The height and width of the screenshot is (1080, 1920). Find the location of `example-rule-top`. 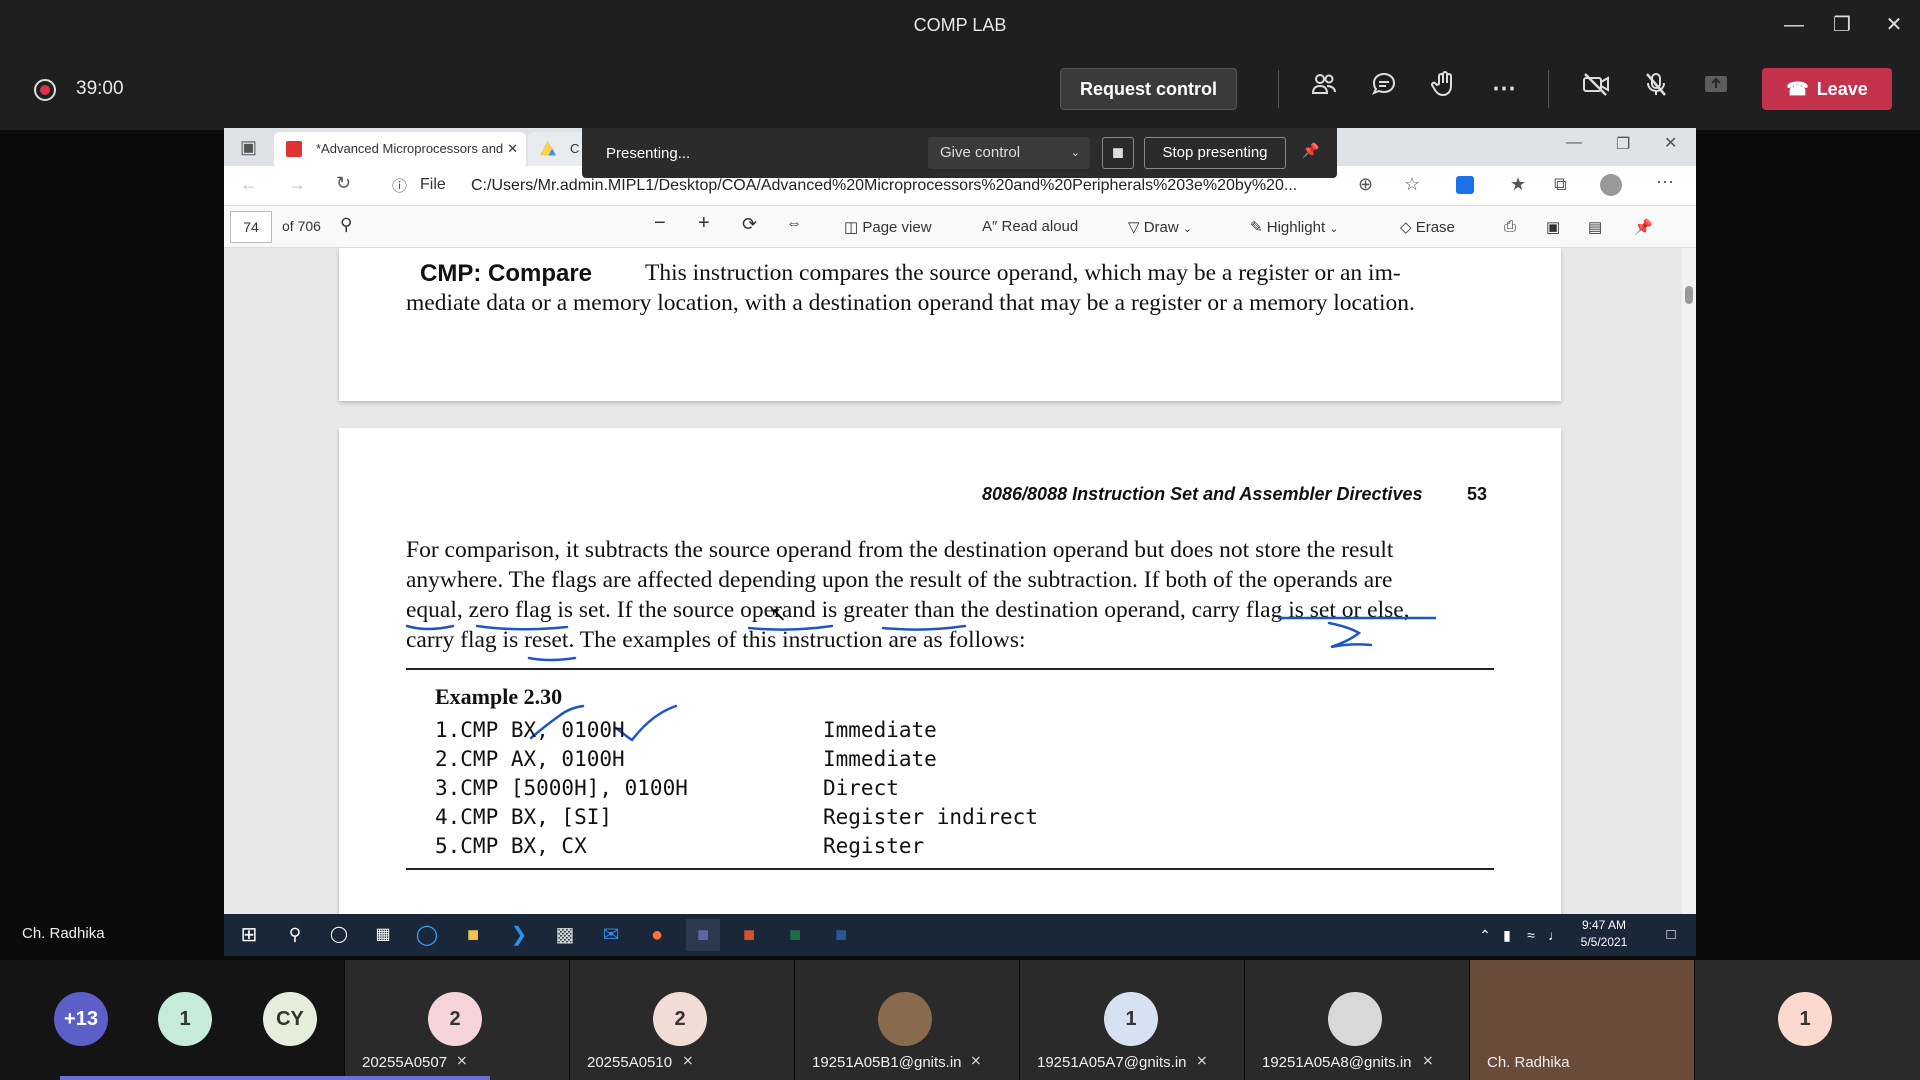

example-rule-top is located at coordinates (950, 669).